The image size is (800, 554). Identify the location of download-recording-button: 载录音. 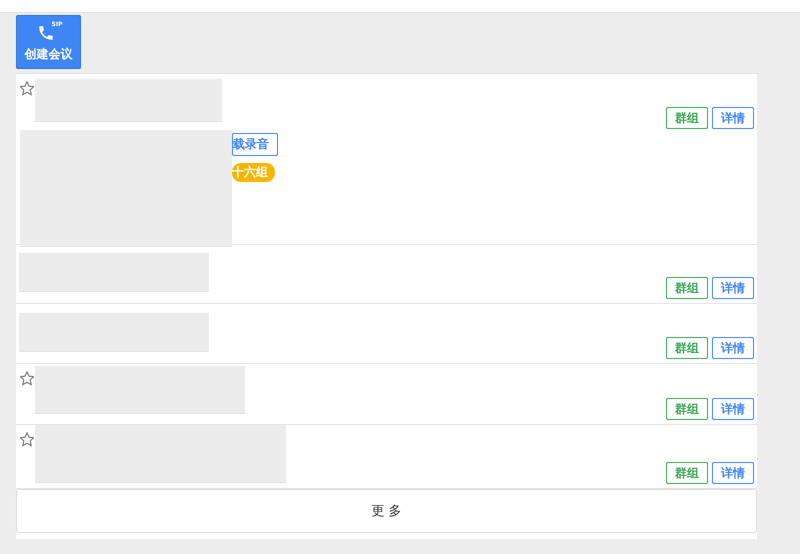
(255, 144).